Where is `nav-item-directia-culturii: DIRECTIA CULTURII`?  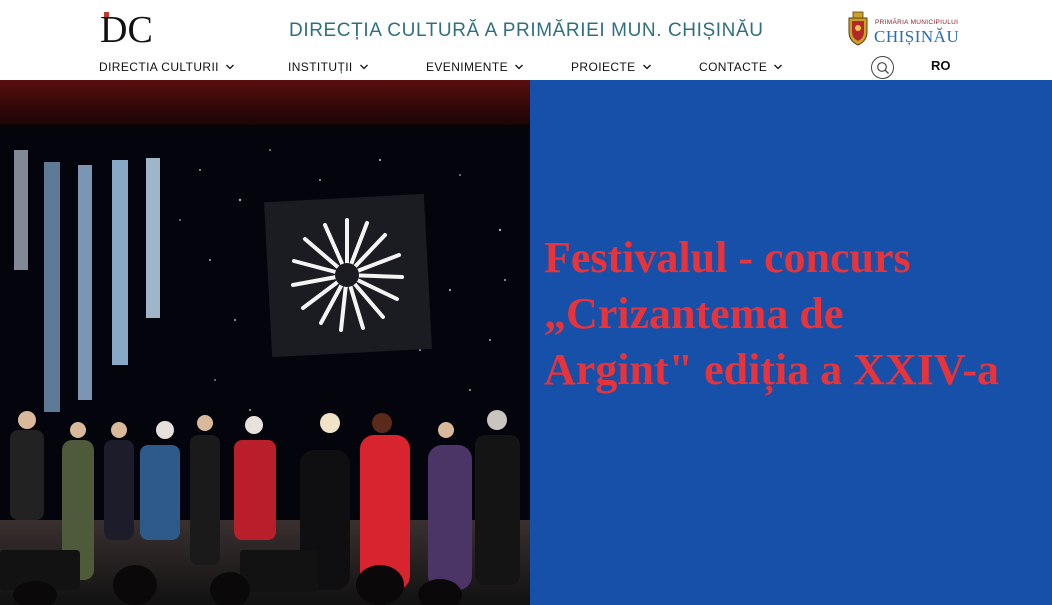 nav-item-directia-culturii: DIRECTIA CULTURII is located at coordinates (167, 67).